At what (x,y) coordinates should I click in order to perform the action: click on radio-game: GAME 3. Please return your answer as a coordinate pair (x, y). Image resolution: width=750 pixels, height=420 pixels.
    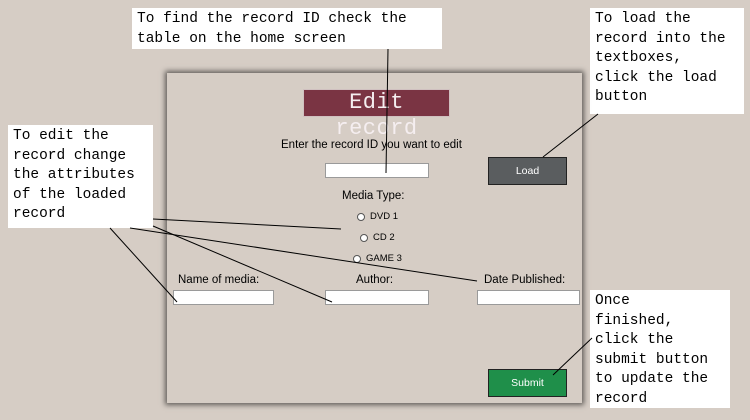
    Looking at the image, I should click on (377, 258).